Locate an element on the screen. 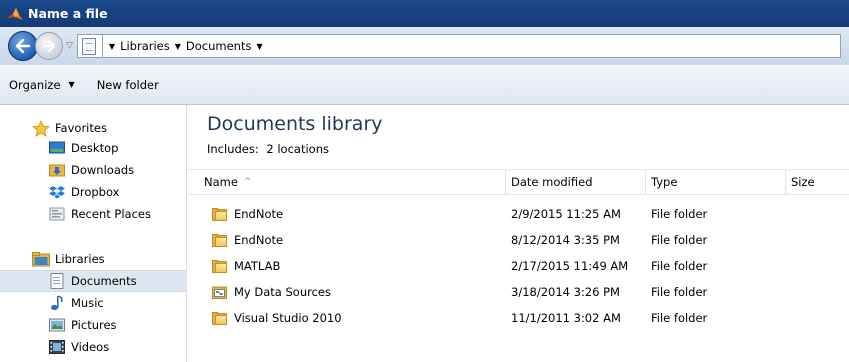 The height and width of the screenshot is (362, 849). recent-places-icon is located at coordinates (57, 214).